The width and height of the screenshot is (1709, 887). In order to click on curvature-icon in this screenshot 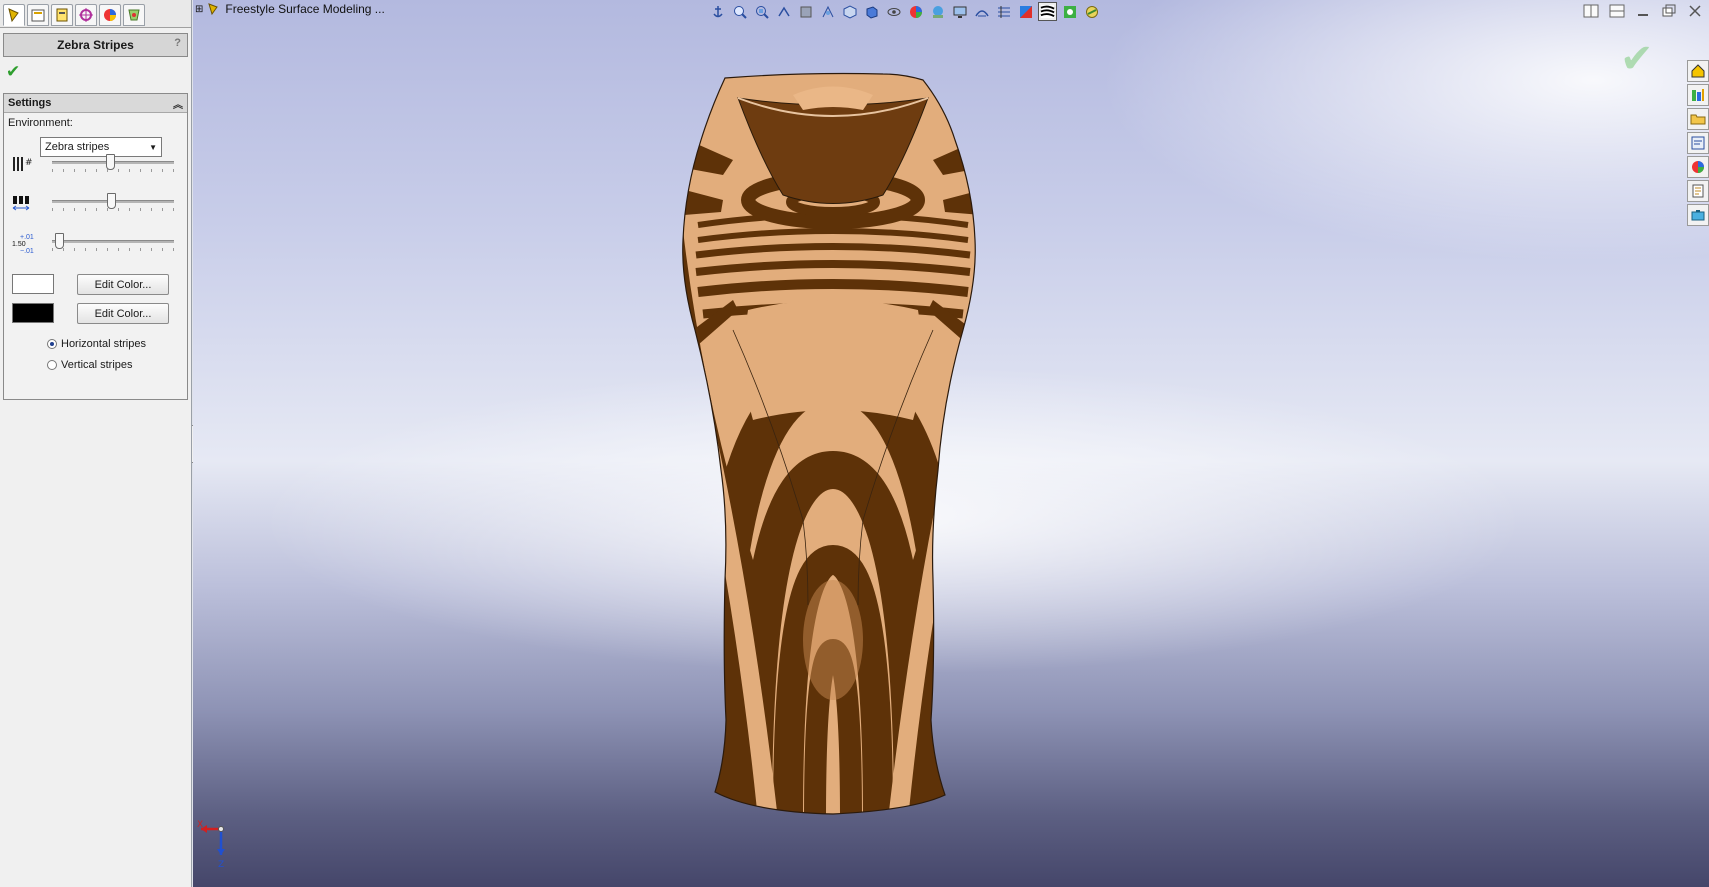, I will do `click(981, 12)`.